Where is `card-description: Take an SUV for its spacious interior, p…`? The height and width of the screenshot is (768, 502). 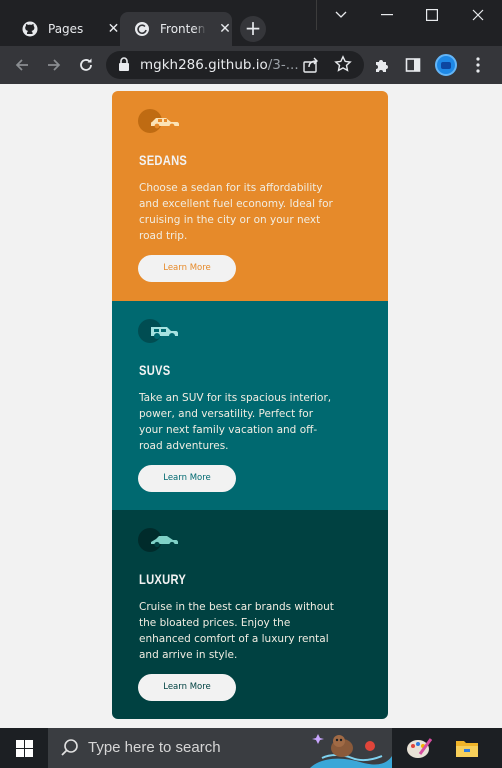
card-description: Take an SUV for its spacious interior, p… is located at coordinates (235, 422).